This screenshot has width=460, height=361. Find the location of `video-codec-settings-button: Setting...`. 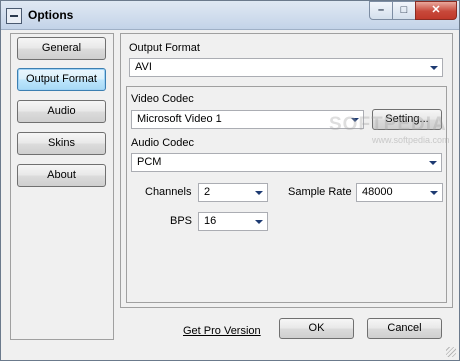

video-codec-settings-button: Setting... is located at coordinates (407, 119).